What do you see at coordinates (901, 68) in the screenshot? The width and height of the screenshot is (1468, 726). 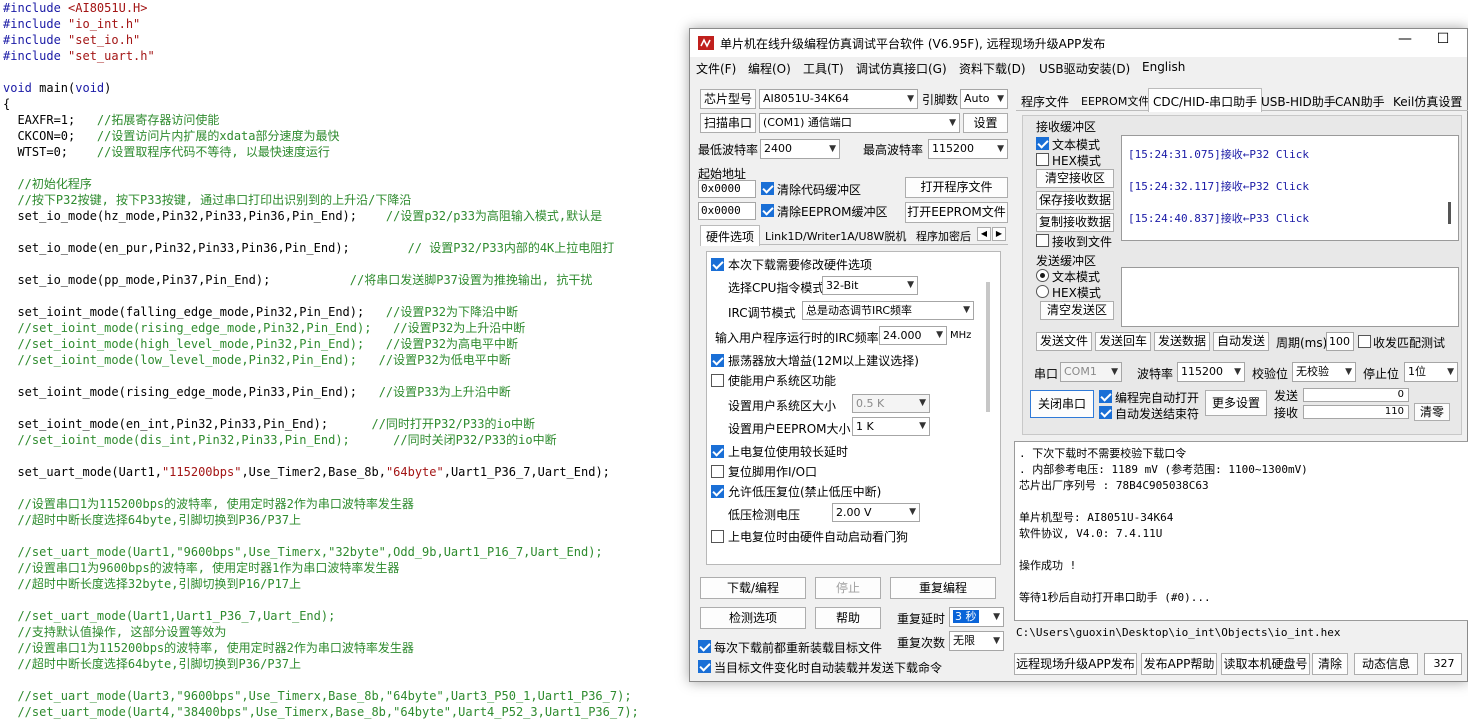 I see `menu-debug-interface: 调试仿真接口(G)` at bounding box center [901, 68].